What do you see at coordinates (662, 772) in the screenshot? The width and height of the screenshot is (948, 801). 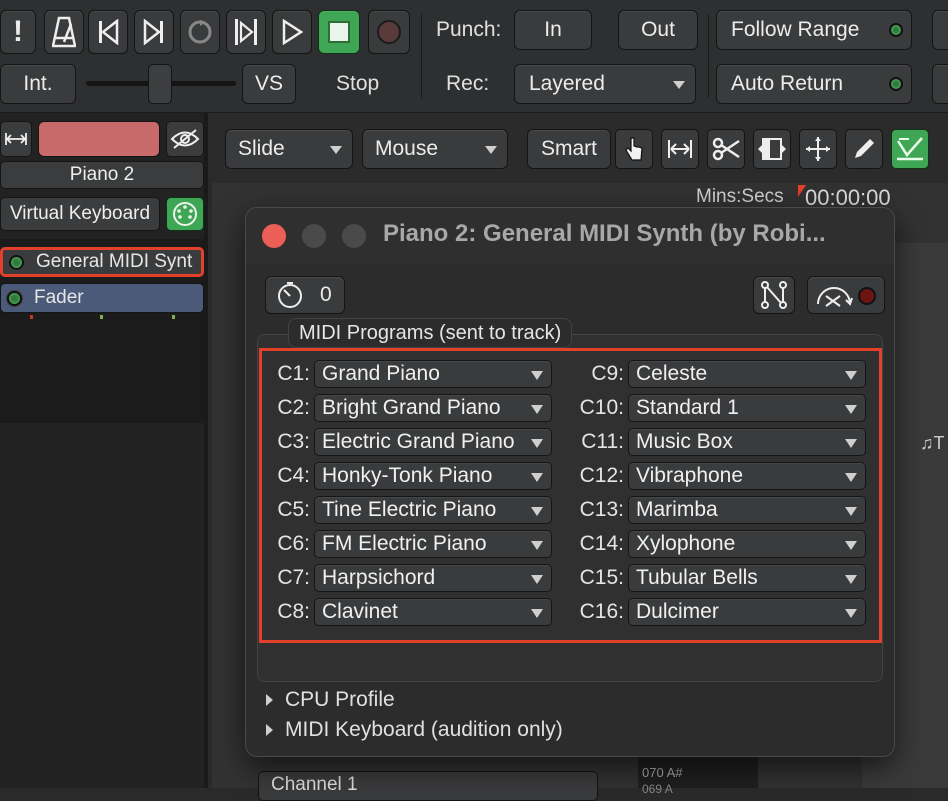 I see `note-label: 070 A#` at bounding box center [662, 772].